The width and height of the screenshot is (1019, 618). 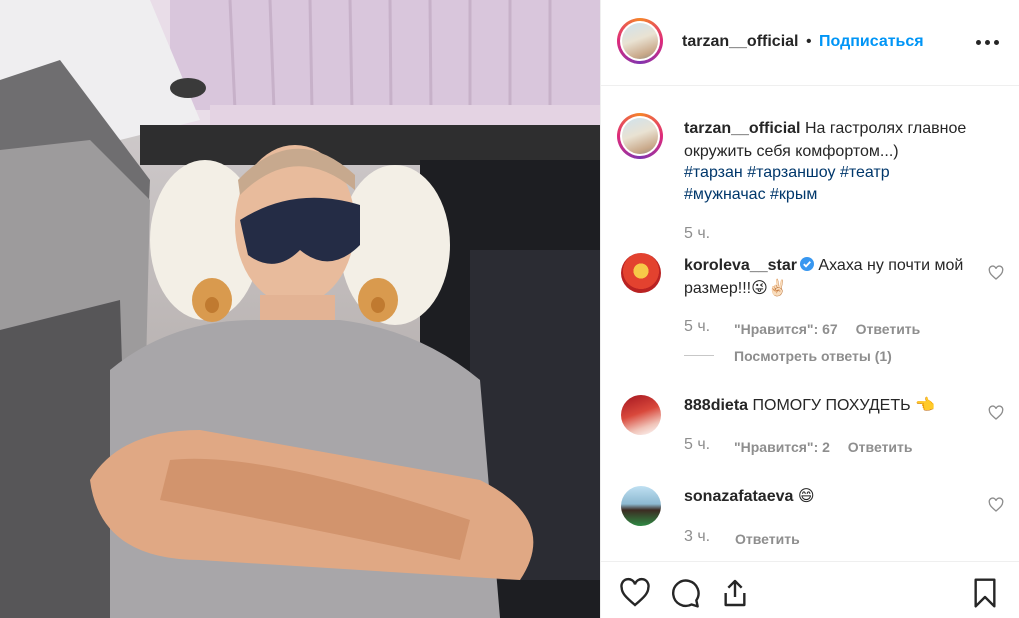 I want to click on comment-1-meta: "Нравится": 67 Ответить, so click(x=827, y=329).